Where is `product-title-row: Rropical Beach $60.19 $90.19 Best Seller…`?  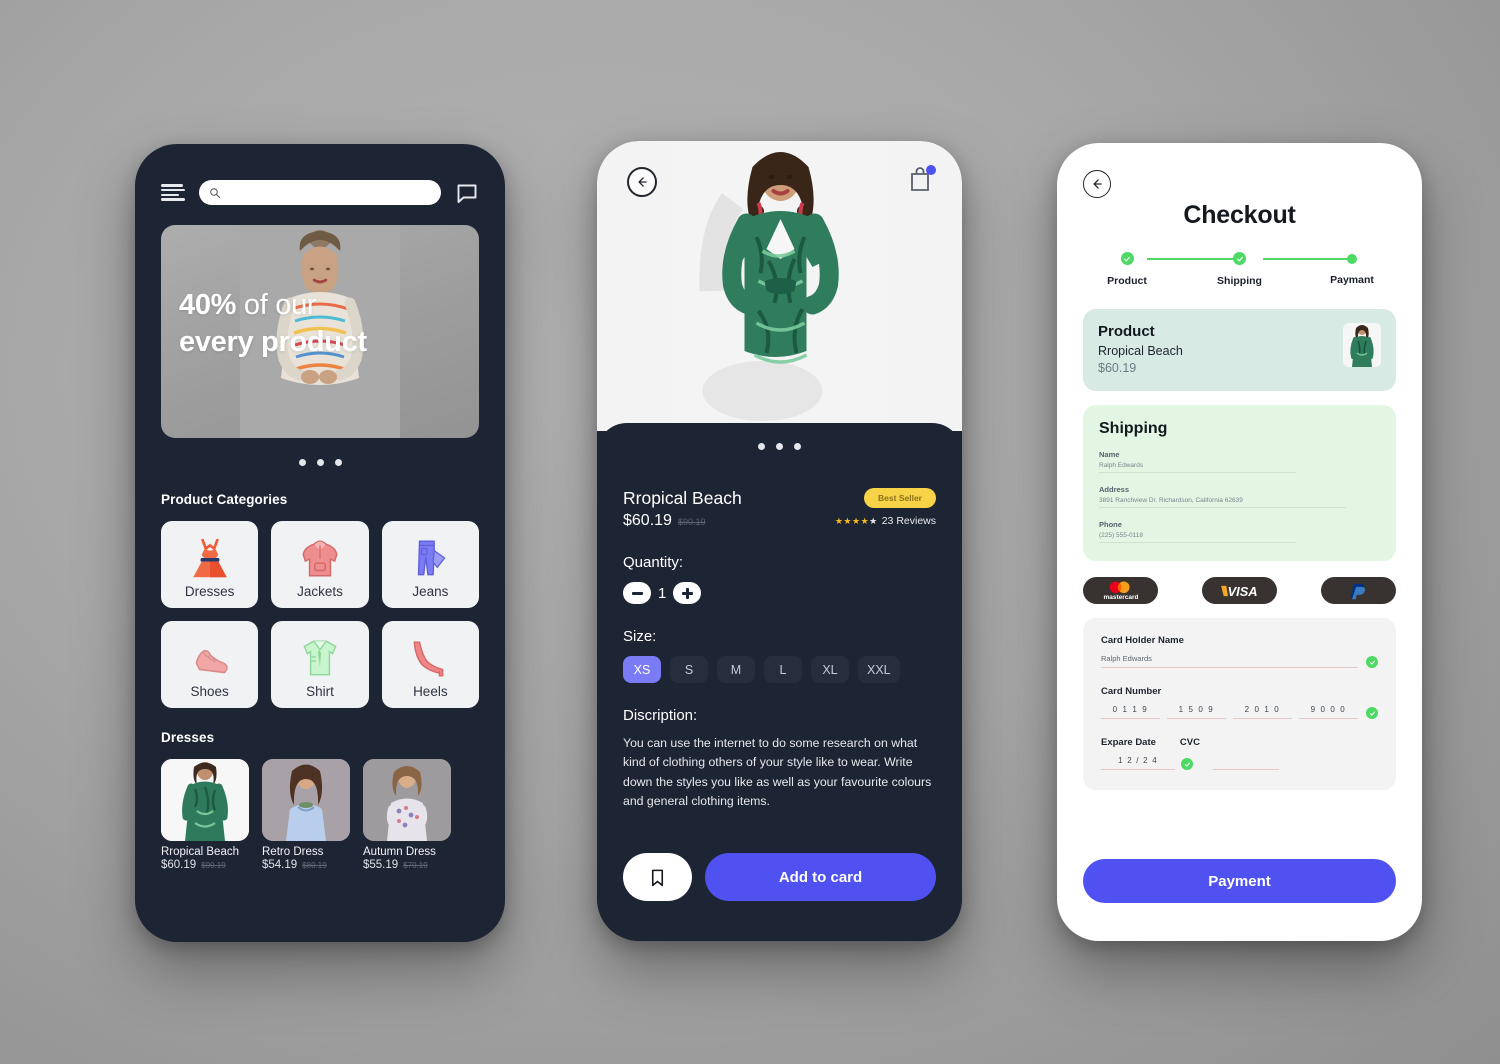
product-title-row: Rropical Beach $60.19 $90.19 Best Seller… is located at coordinates (779, 509).